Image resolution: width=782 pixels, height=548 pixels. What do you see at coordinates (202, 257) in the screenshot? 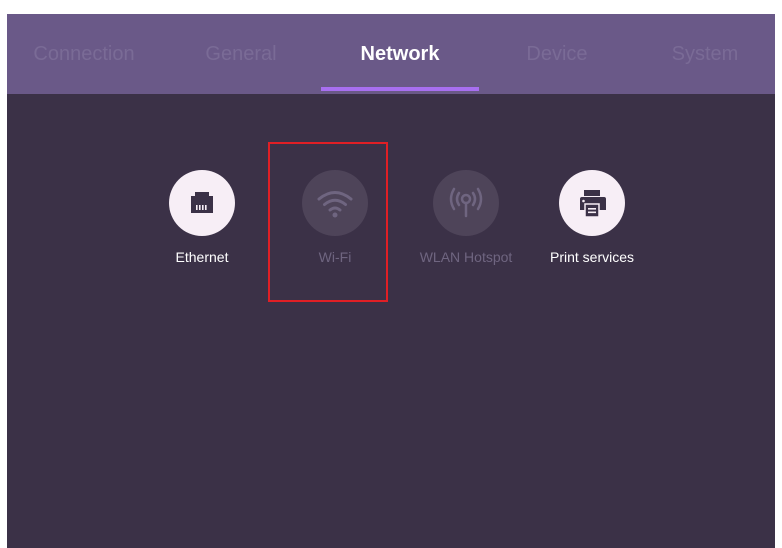
I see `ethernet-label: Ethernet` at bounding box center [202, 257].